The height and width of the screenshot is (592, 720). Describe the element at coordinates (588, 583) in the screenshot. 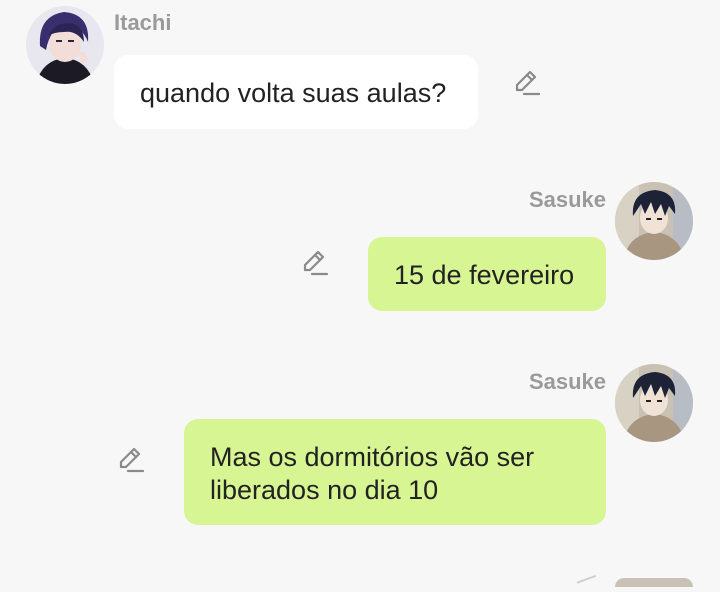

I see `next-message-partial` at that location.